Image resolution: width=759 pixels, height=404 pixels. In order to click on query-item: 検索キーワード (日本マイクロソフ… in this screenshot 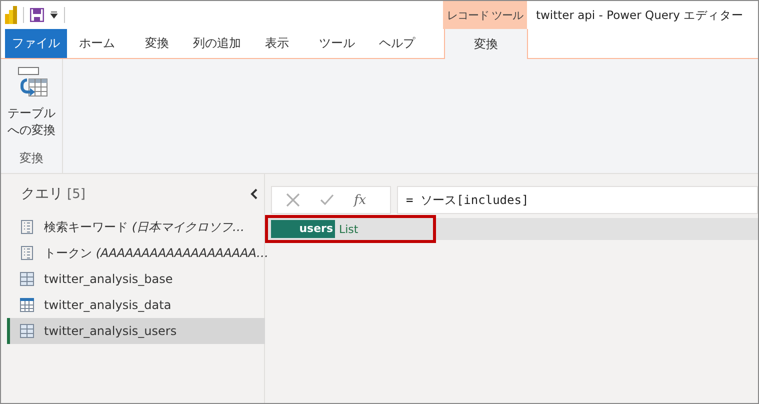, I will do `click(136, 227)`.